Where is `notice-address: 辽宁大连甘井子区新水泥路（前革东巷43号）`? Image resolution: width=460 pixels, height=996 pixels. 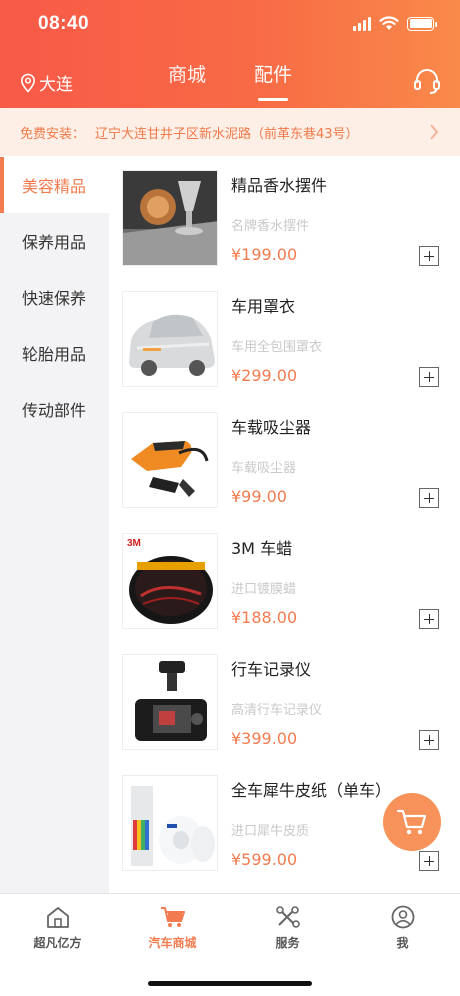
notice-address: 辽宁大连甘井子区新水泥路（前革东巷43号） is located at coordinates (227, 134).